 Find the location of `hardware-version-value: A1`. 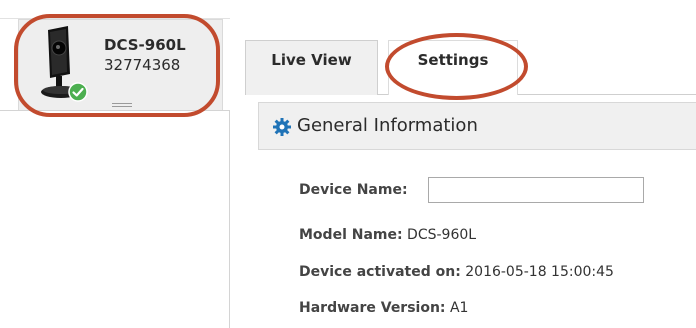

hardware-version-value: A1 is located at coordinates (459, 308).